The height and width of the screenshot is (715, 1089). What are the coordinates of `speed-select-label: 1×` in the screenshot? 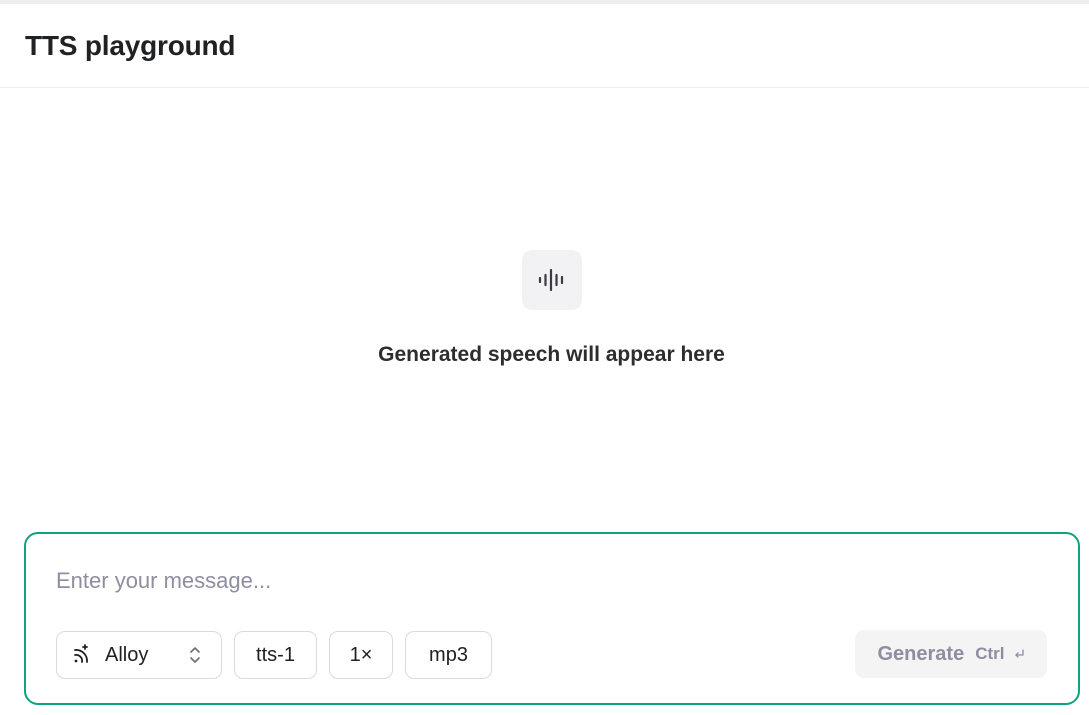 It's located at (361, 654).